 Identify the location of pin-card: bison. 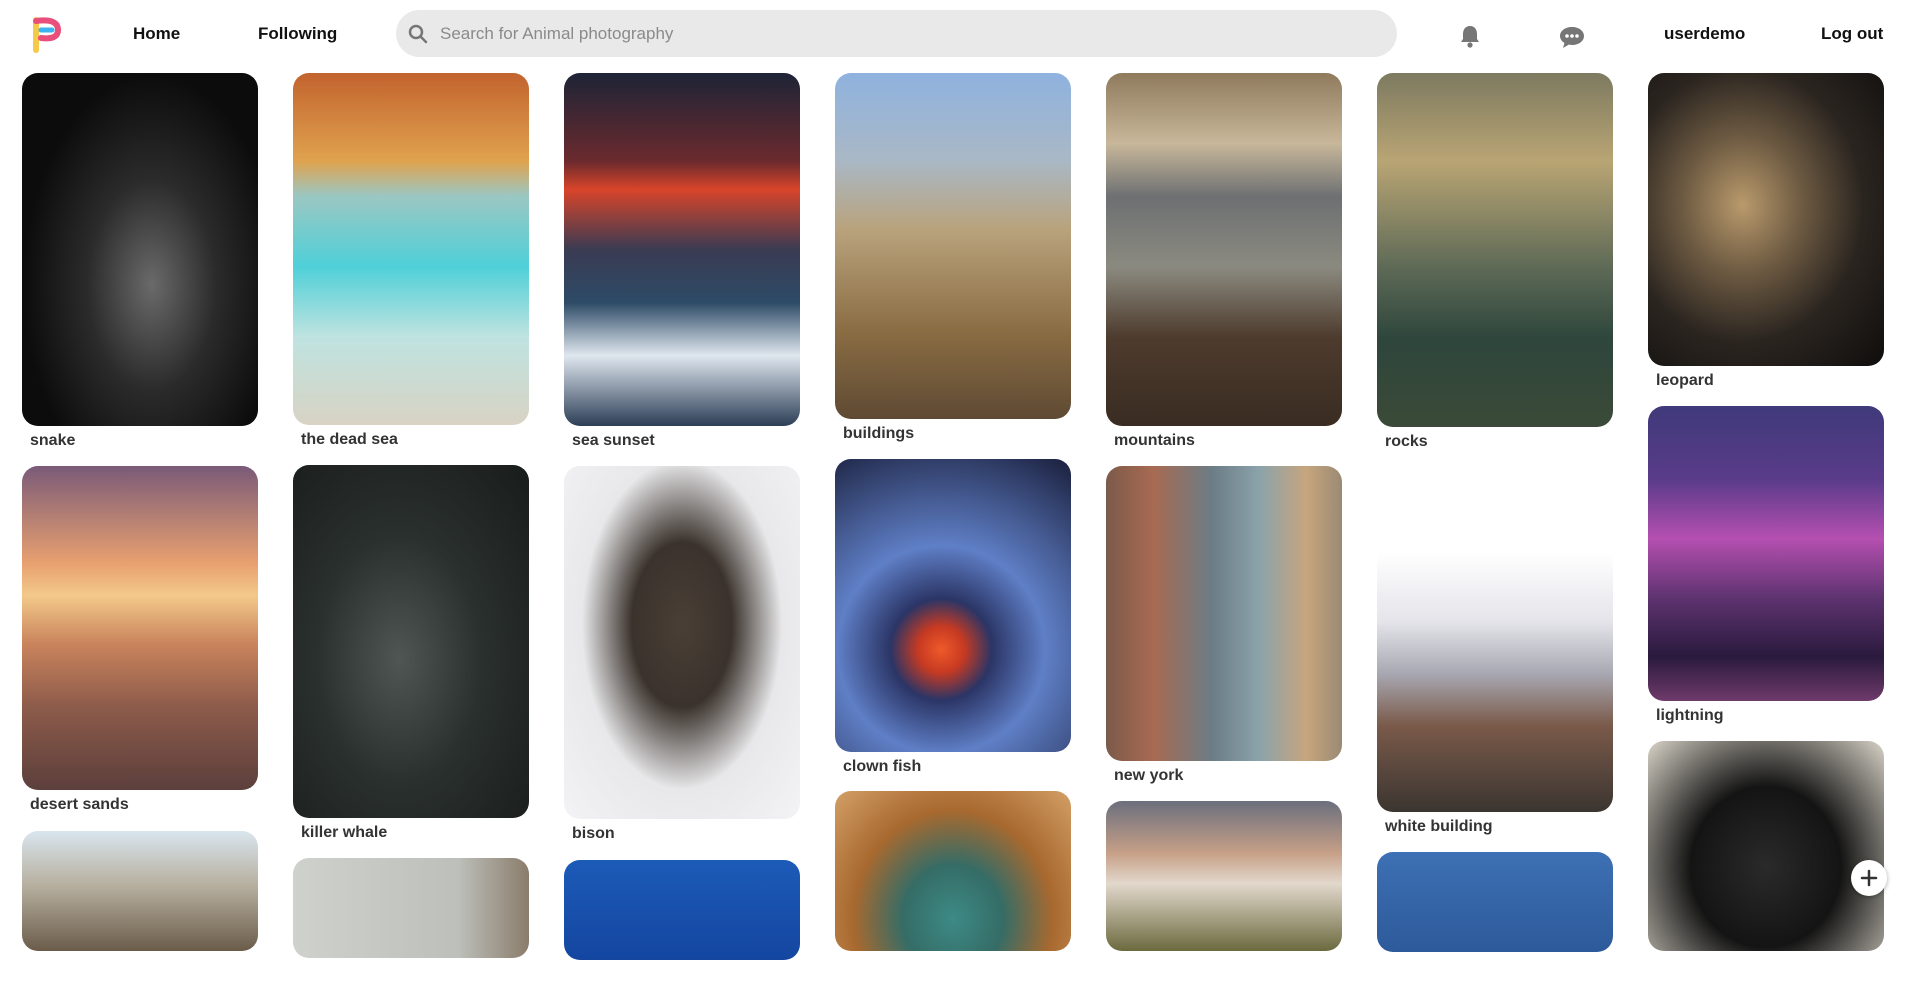
(682, 655).